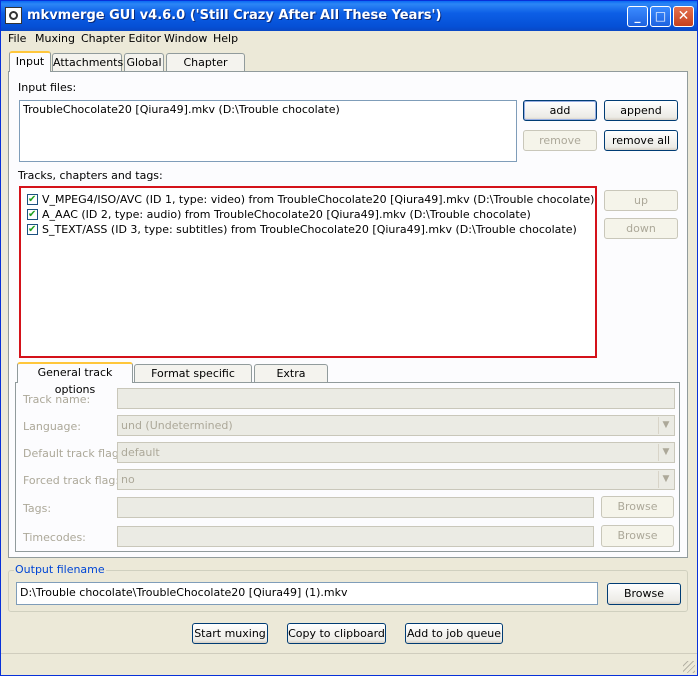  I want to click on remove-all-button: remove all, so click(641, 140).